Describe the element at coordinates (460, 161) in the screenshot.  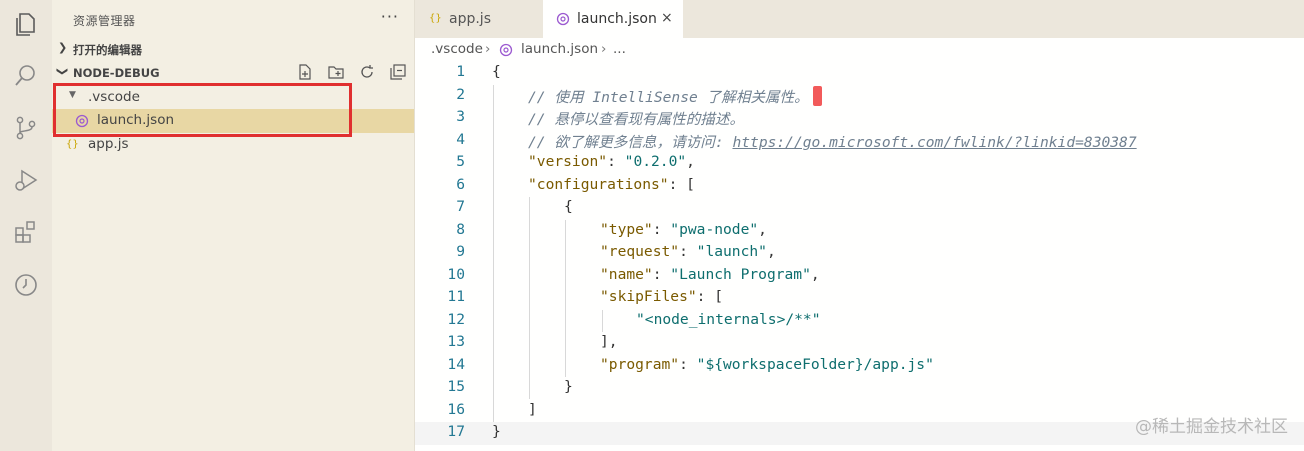
I see `line-number: 5` at that location.